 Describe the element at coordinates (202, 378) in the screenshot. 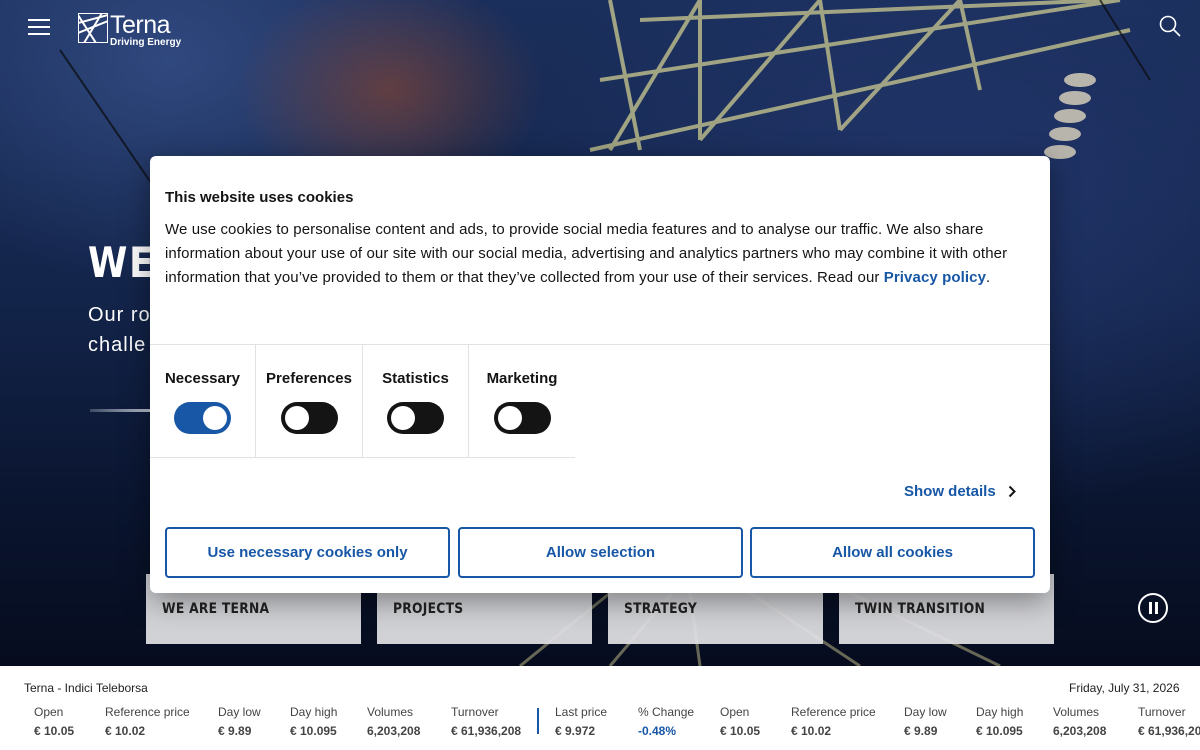

I see `category-label: Necessary` at that location.